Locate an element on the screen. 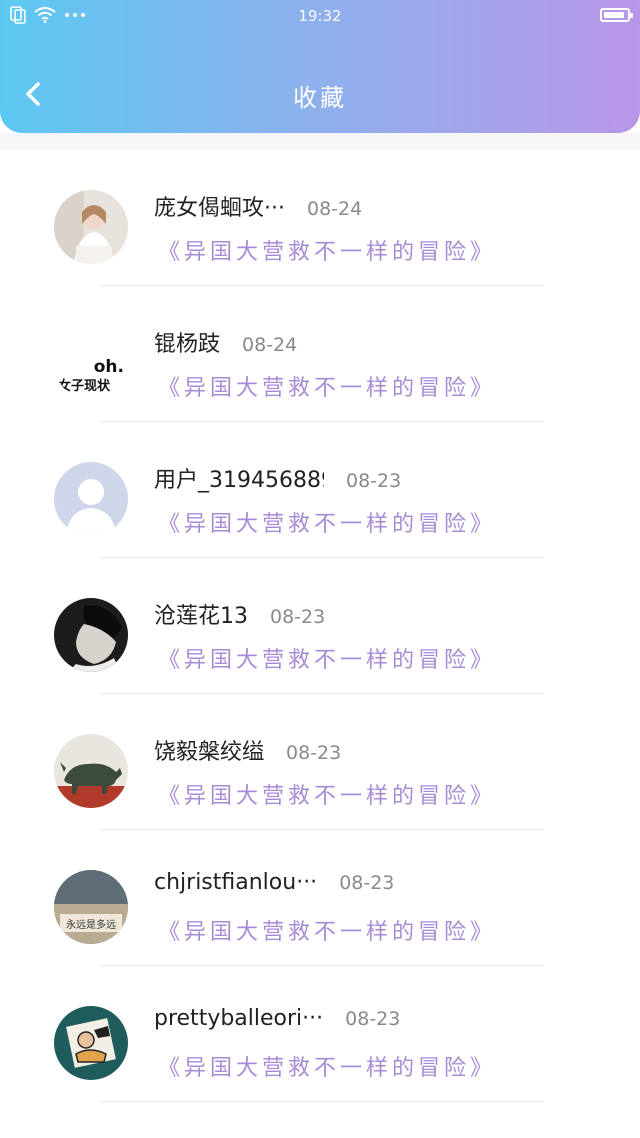  list-item: 饶毅槃绞缢 08-23 《异国大营救不一样的冒险》 is located at coordinates (320, 762).